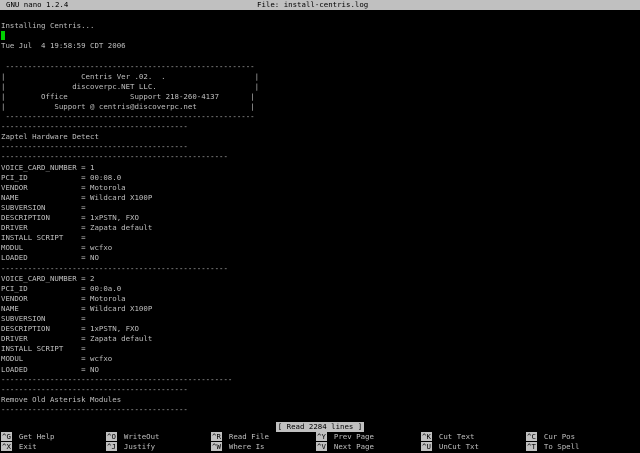 The height and width of the screenshot is (453, 640). Describe the element at coordinates (531, 436) in the screenshot. I see `shortcut-key: ^C` at that location.